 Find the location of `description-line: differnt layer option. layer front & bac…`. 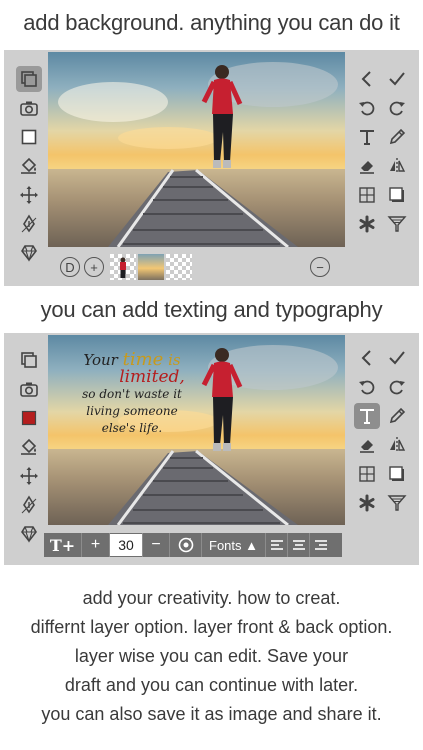

description-line: differnt layer option. layer front & bac… is located at coordinates (211, 627).